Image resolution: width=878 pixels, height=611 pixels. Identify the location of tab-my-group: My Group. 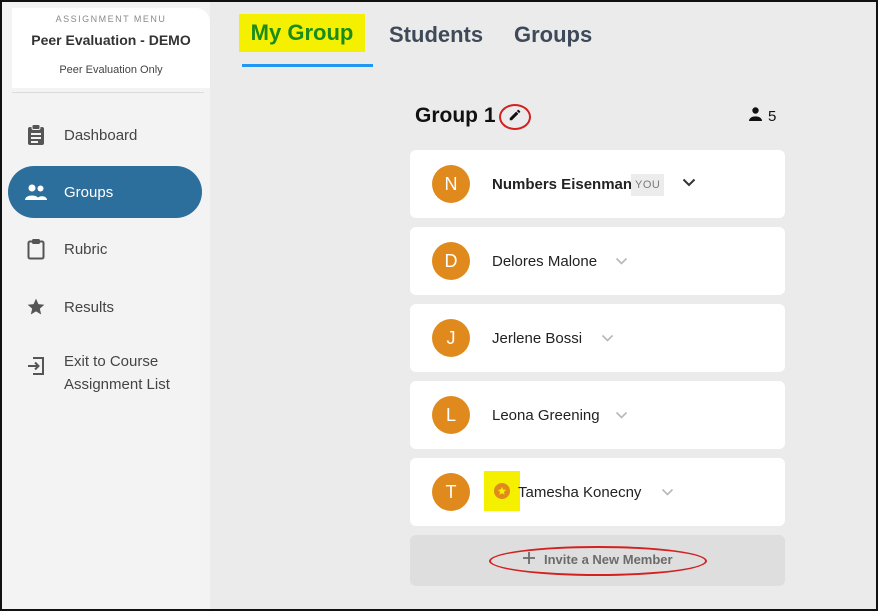
(302, 33).